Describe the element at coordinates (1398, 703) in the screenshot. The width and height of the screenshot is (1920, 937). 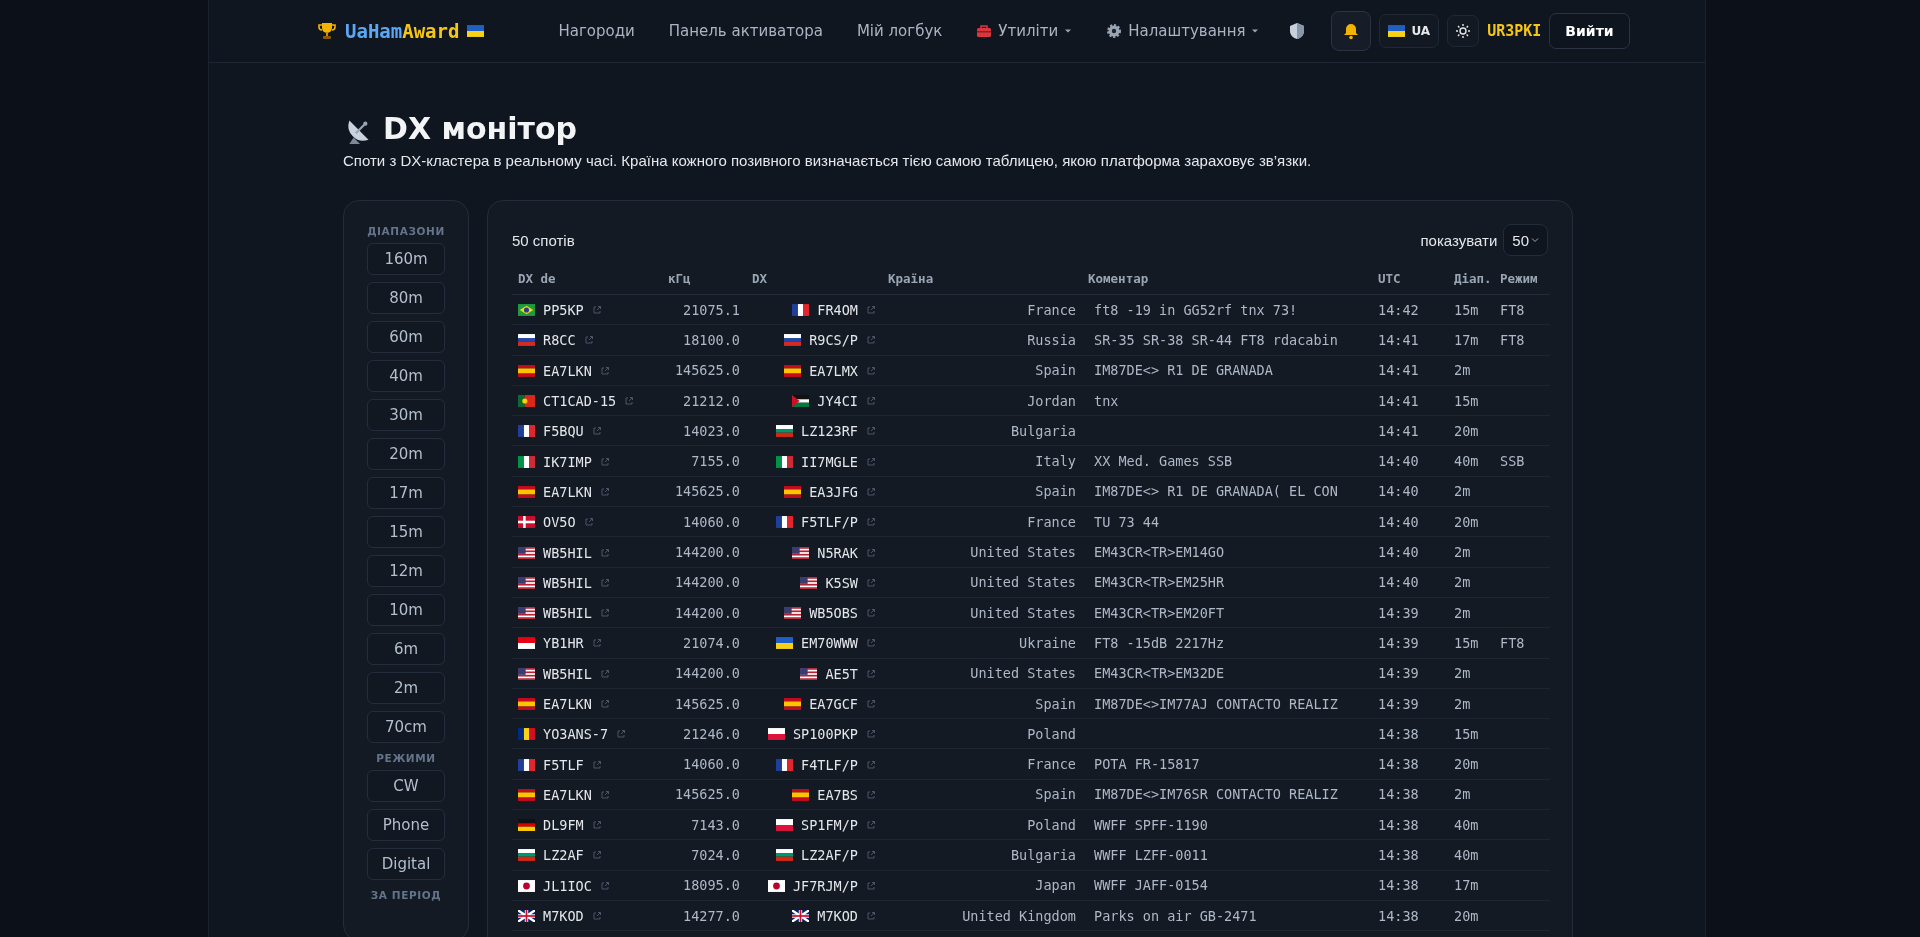
I see `utc-time: 14:39` at that location.